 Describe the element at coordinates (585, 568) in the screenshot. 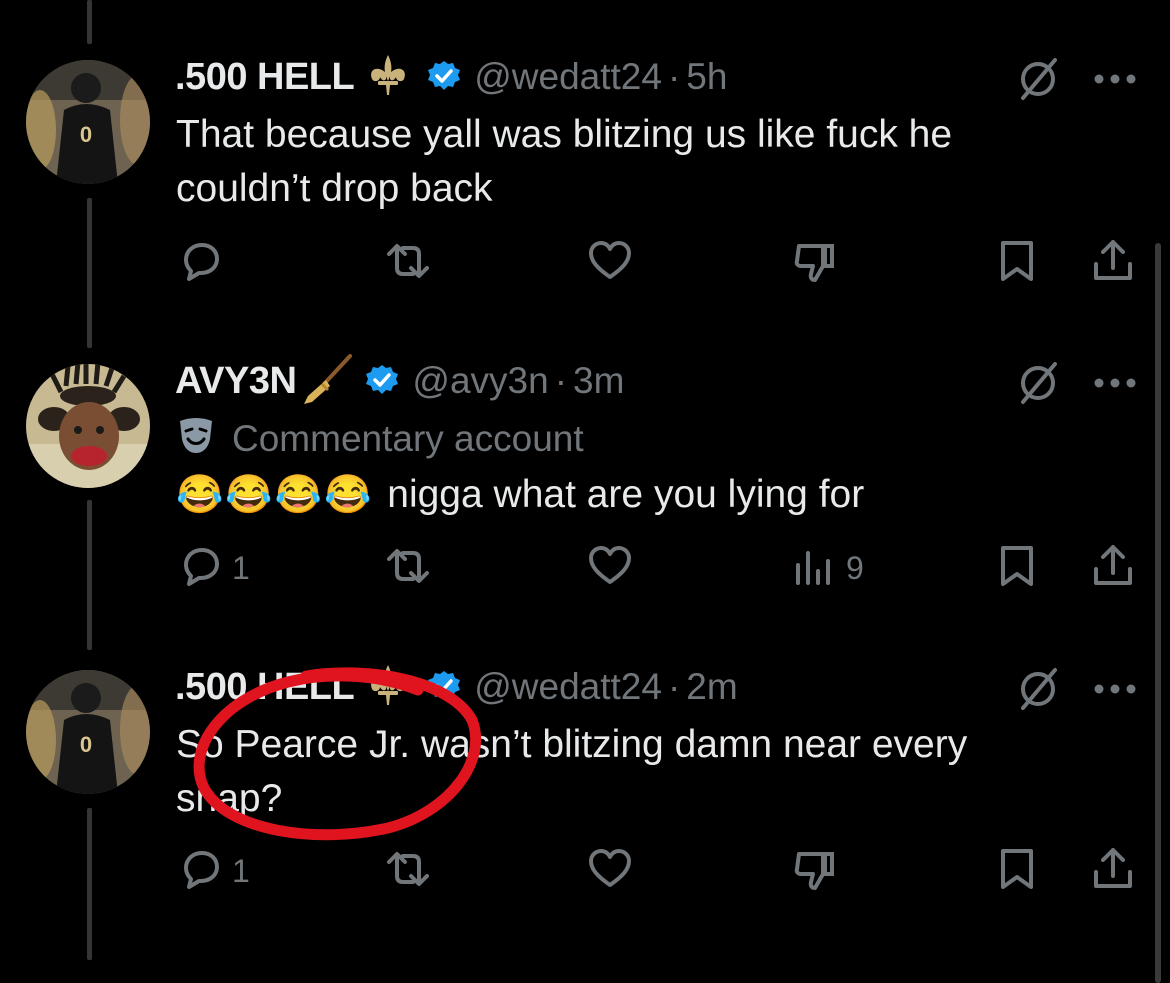

I see `action-bar: 1 9` at that location.